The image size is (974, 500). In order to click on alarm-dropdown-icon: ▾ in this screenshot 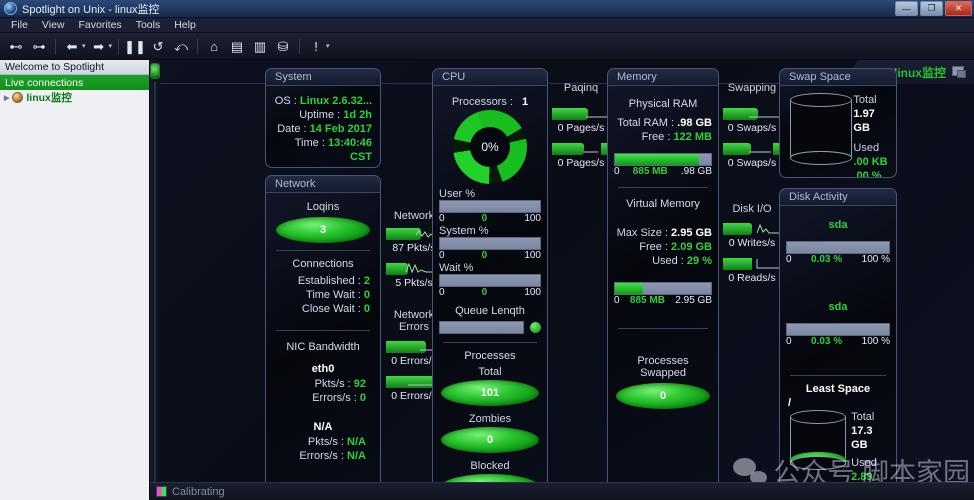, I will do `click(328, 46)`.